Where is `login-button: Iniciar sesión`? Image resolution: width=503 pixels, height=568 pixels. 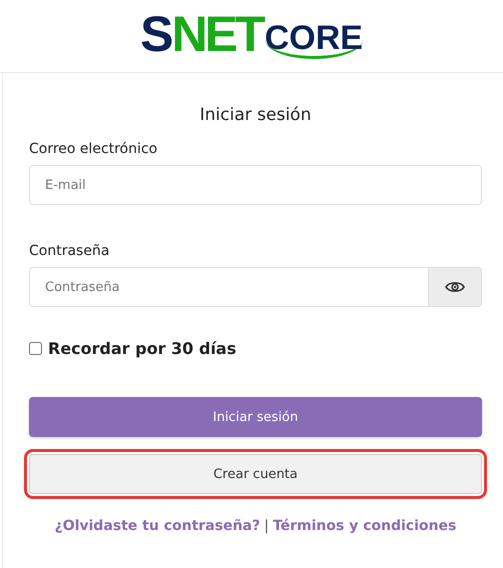
login-button: Iniciar sesión is located at coordinates (255, 417).